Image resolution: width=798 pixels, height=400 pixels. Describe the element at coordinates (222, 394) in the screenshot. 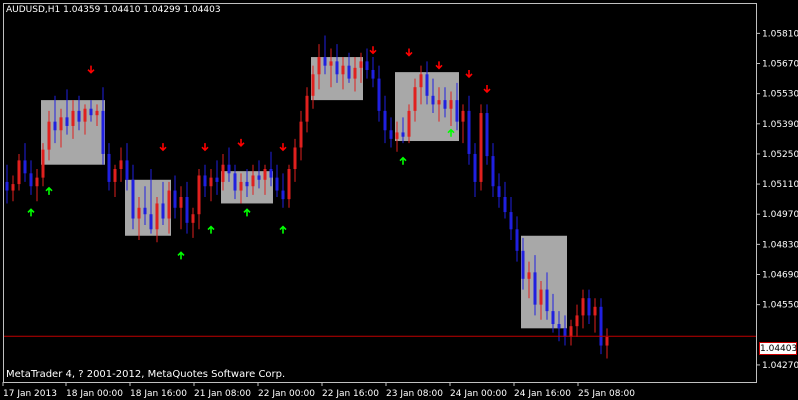

I see `time-axis-label: 21 Jan 08:00` at that location.